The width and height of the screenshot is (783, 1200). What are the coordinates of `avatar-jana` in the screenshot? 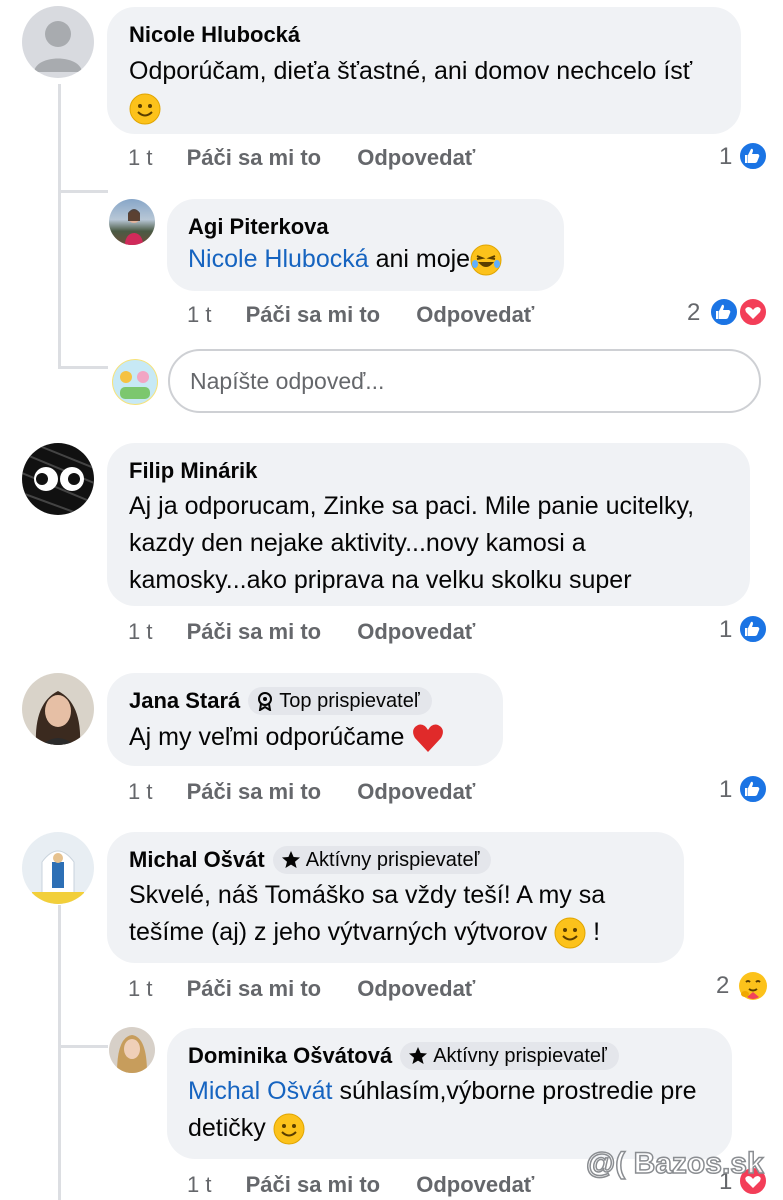 It's located at (58, 709).